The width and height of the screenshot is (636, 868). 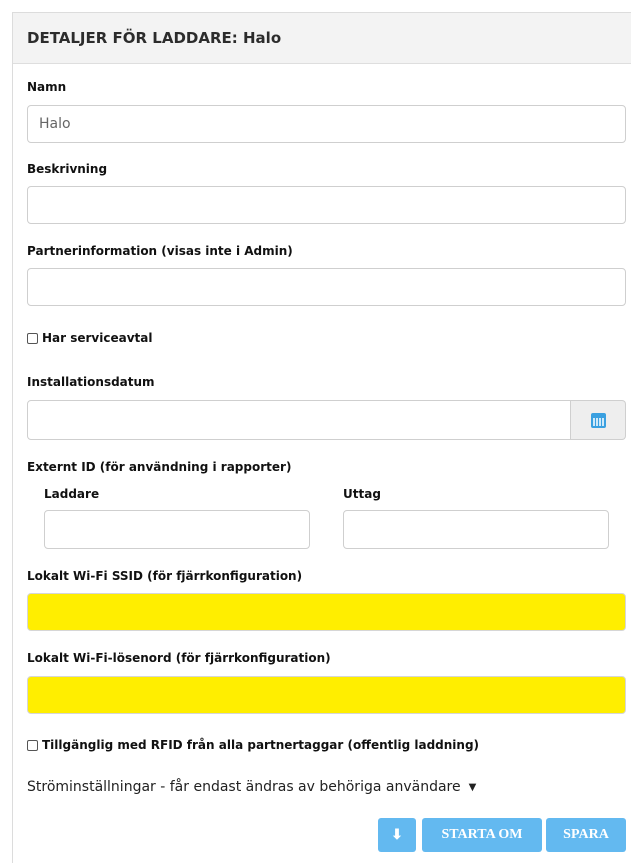 What do you see at coordinates (32, 745) in the screenshot?
I see `rfid-checkbox` at bounding box center [32, 745].